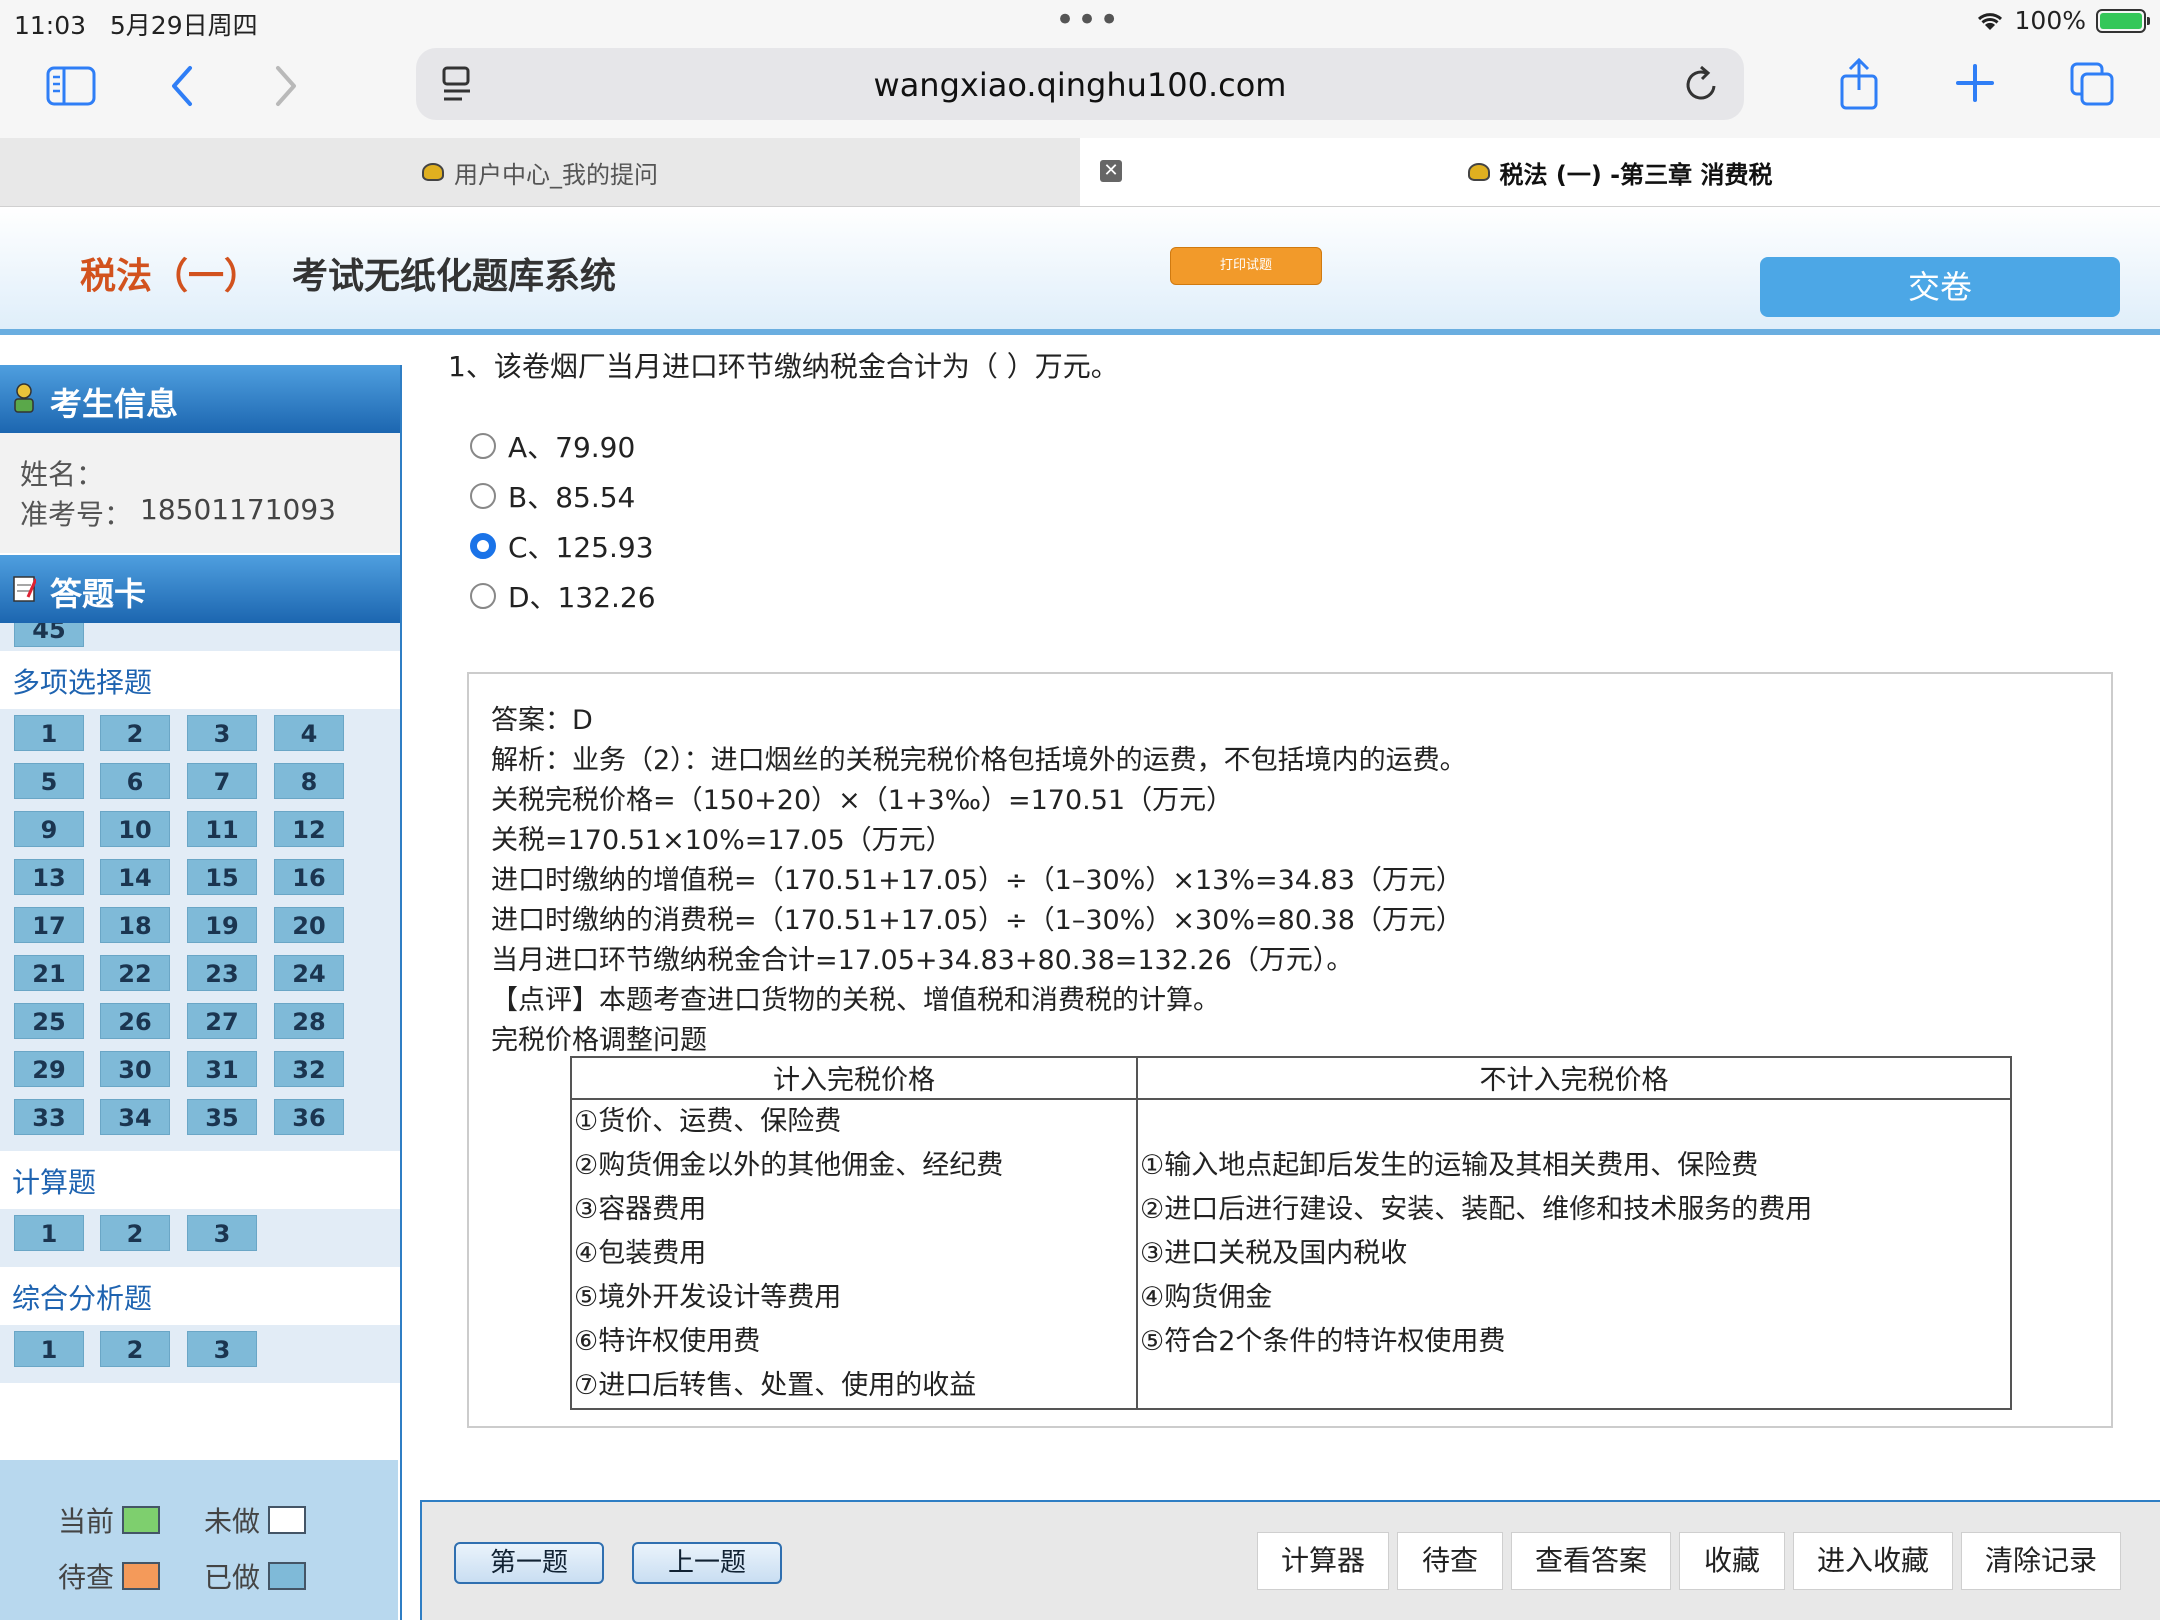  Describe the element at coordinates (1246, 266) in the screenshot. I see `print-button: 打印试题` at that location.